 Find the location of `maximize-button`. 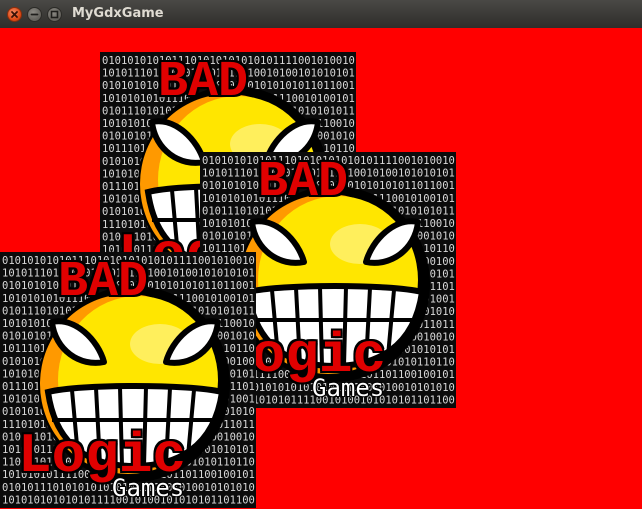

maximize-button is located at coordinates (54, 14).